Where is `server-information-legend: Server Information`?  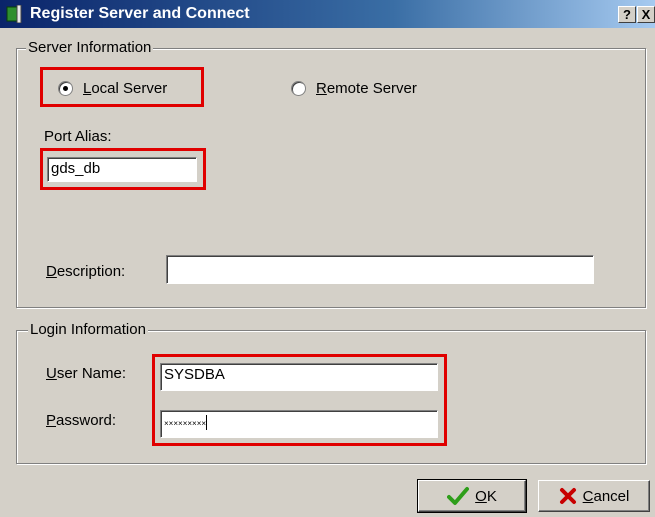 server-information-legend: Server Information is located at coordinates (90, 47).